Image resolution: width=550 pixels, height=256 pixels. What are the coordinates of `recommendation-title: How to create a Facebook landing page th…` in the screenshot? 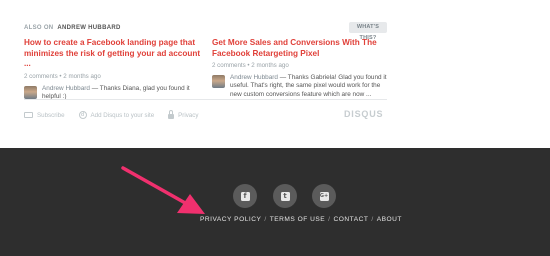 It's located at (113, 54).